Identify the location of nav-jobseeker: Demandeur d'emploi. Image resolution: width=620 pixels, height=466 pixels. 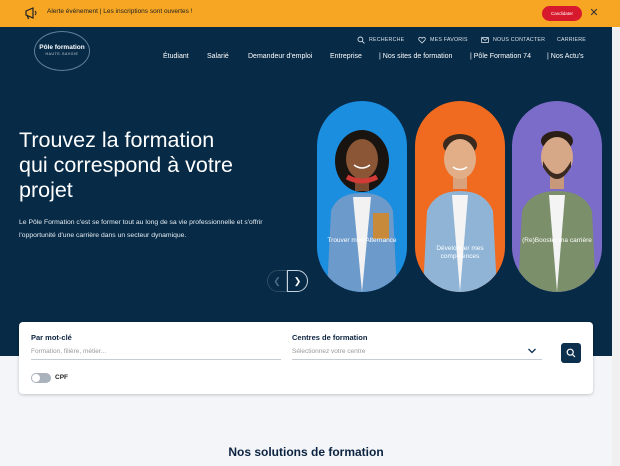
(280, 56).